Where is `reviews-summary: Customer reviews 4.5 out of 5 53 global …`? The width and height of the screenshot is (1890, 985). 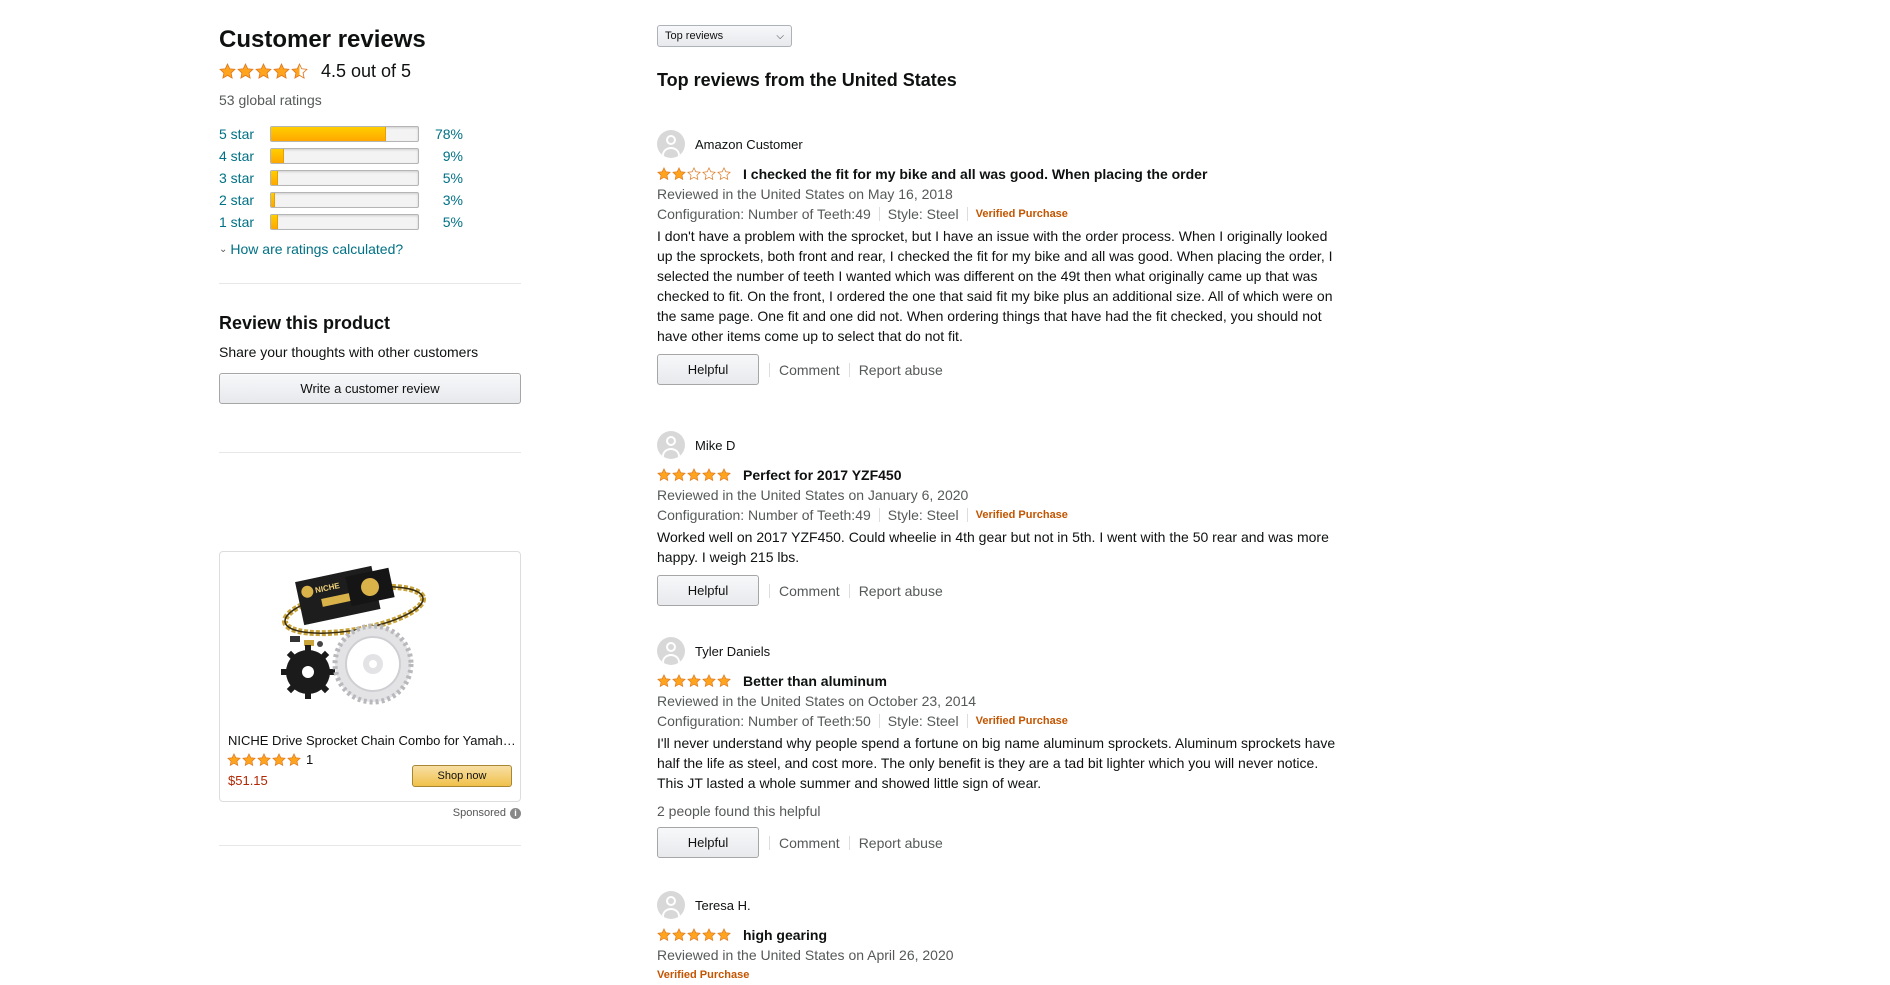 reviews-summary: Customer reviews 4.5 out of 5 53 global … is located at coordinates (370, 435).